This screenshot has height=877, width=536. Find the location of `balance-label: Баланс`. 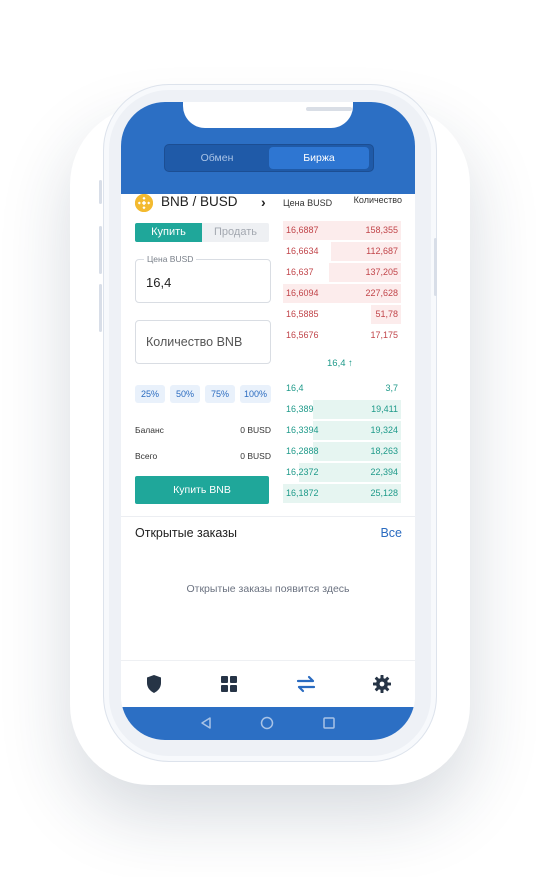

balance-label: Баланс is located at coordinates (149, 430).